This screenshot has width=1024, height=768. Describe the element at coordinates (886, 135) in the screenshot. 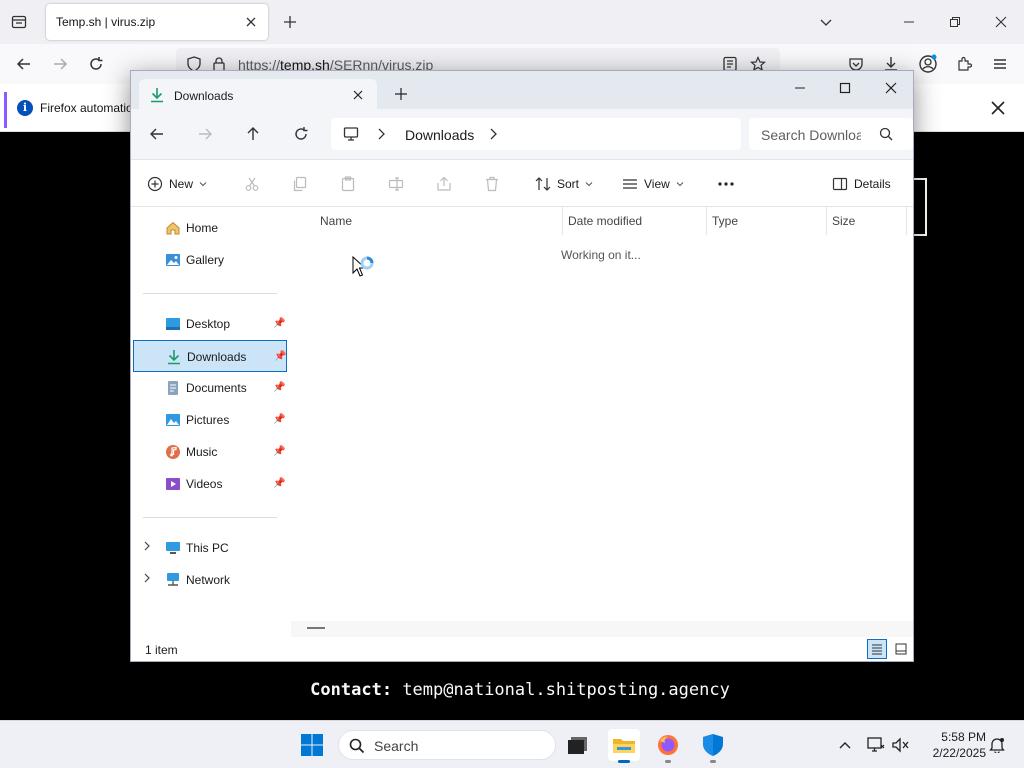

I see `search-icon` at that location.